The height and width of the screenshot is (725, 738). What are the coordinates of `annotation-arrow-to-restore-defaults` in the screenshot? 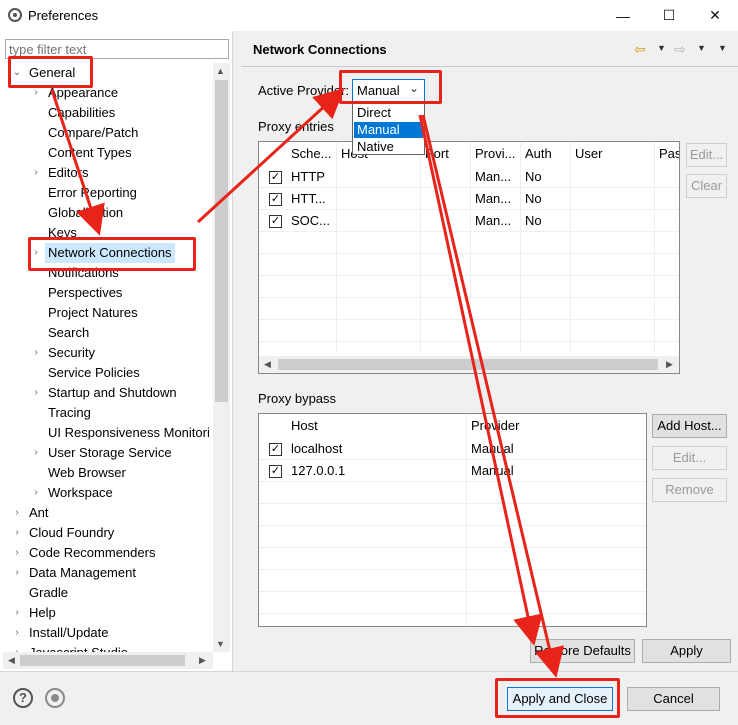 It's located at (480, 380).